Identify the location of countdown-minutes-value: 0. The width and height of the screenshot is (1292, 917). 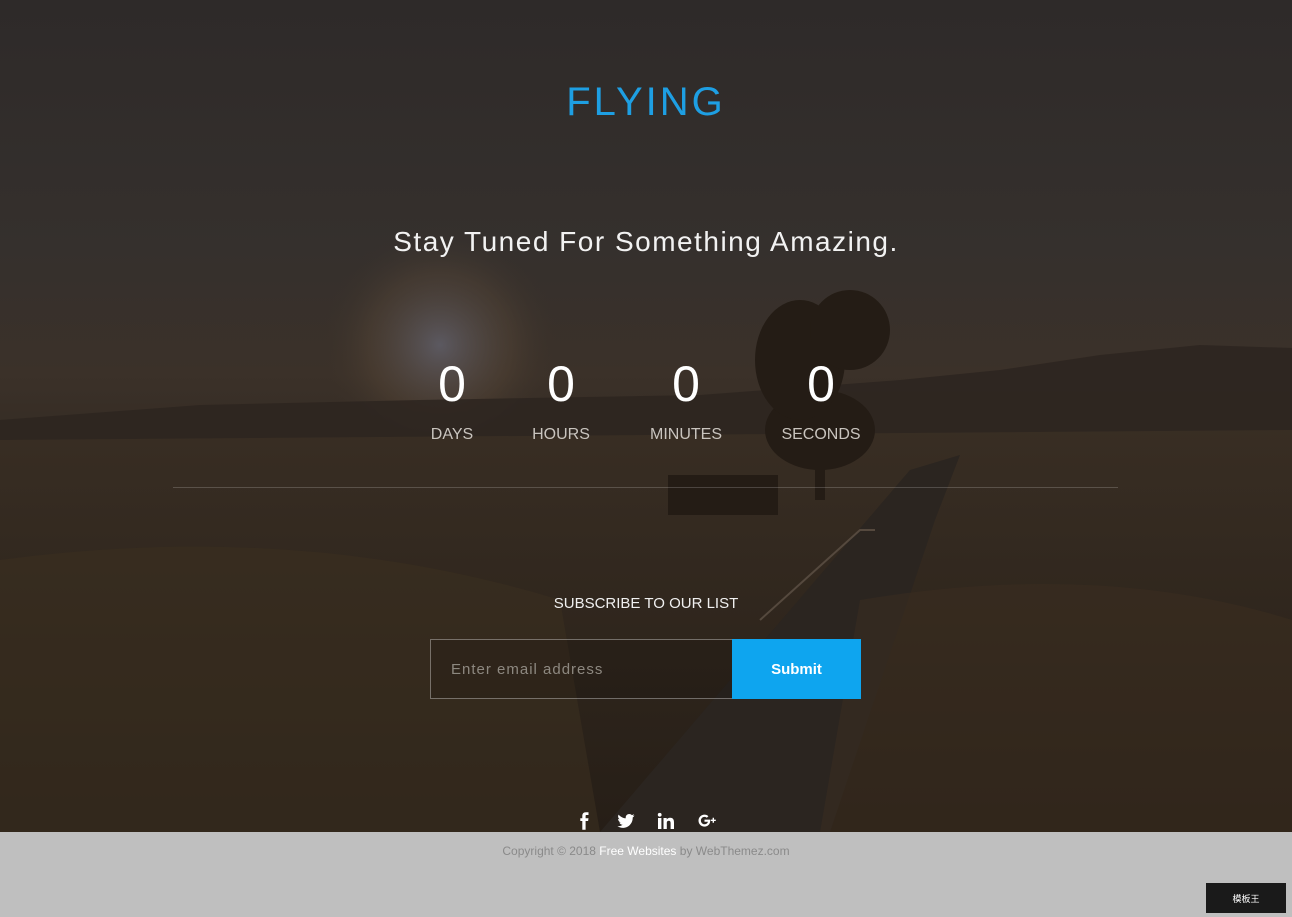
(686, 384).